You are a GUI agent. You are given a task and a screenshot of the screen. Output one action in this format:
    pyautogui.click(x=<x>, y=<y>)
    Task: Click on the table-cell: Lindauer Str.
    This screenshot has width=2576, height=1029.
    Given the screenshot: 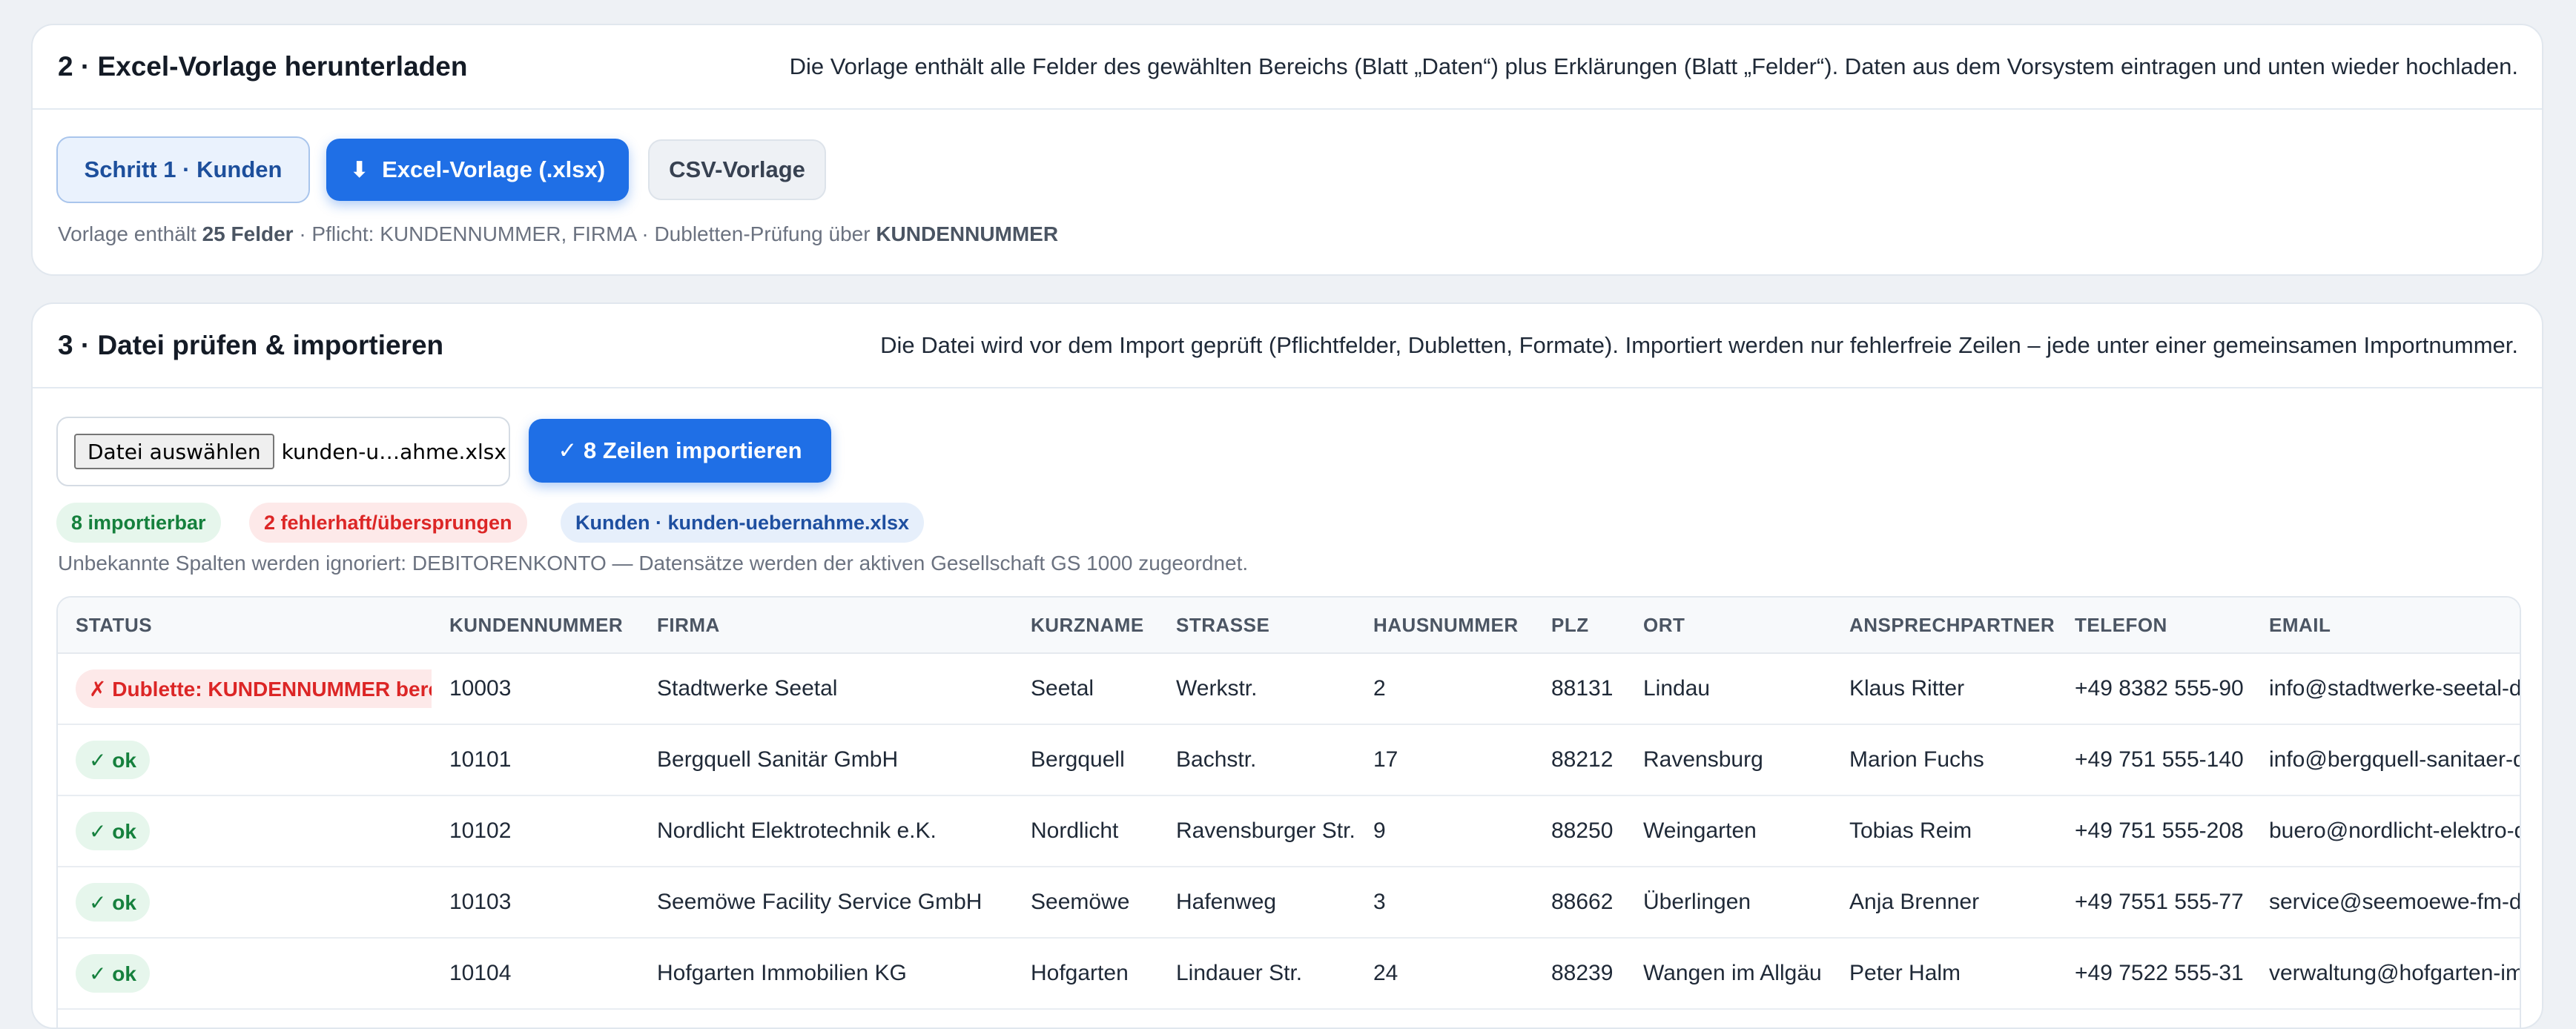 What is the action you would take?
    pyautogui.click(x=1256, y=974)
    